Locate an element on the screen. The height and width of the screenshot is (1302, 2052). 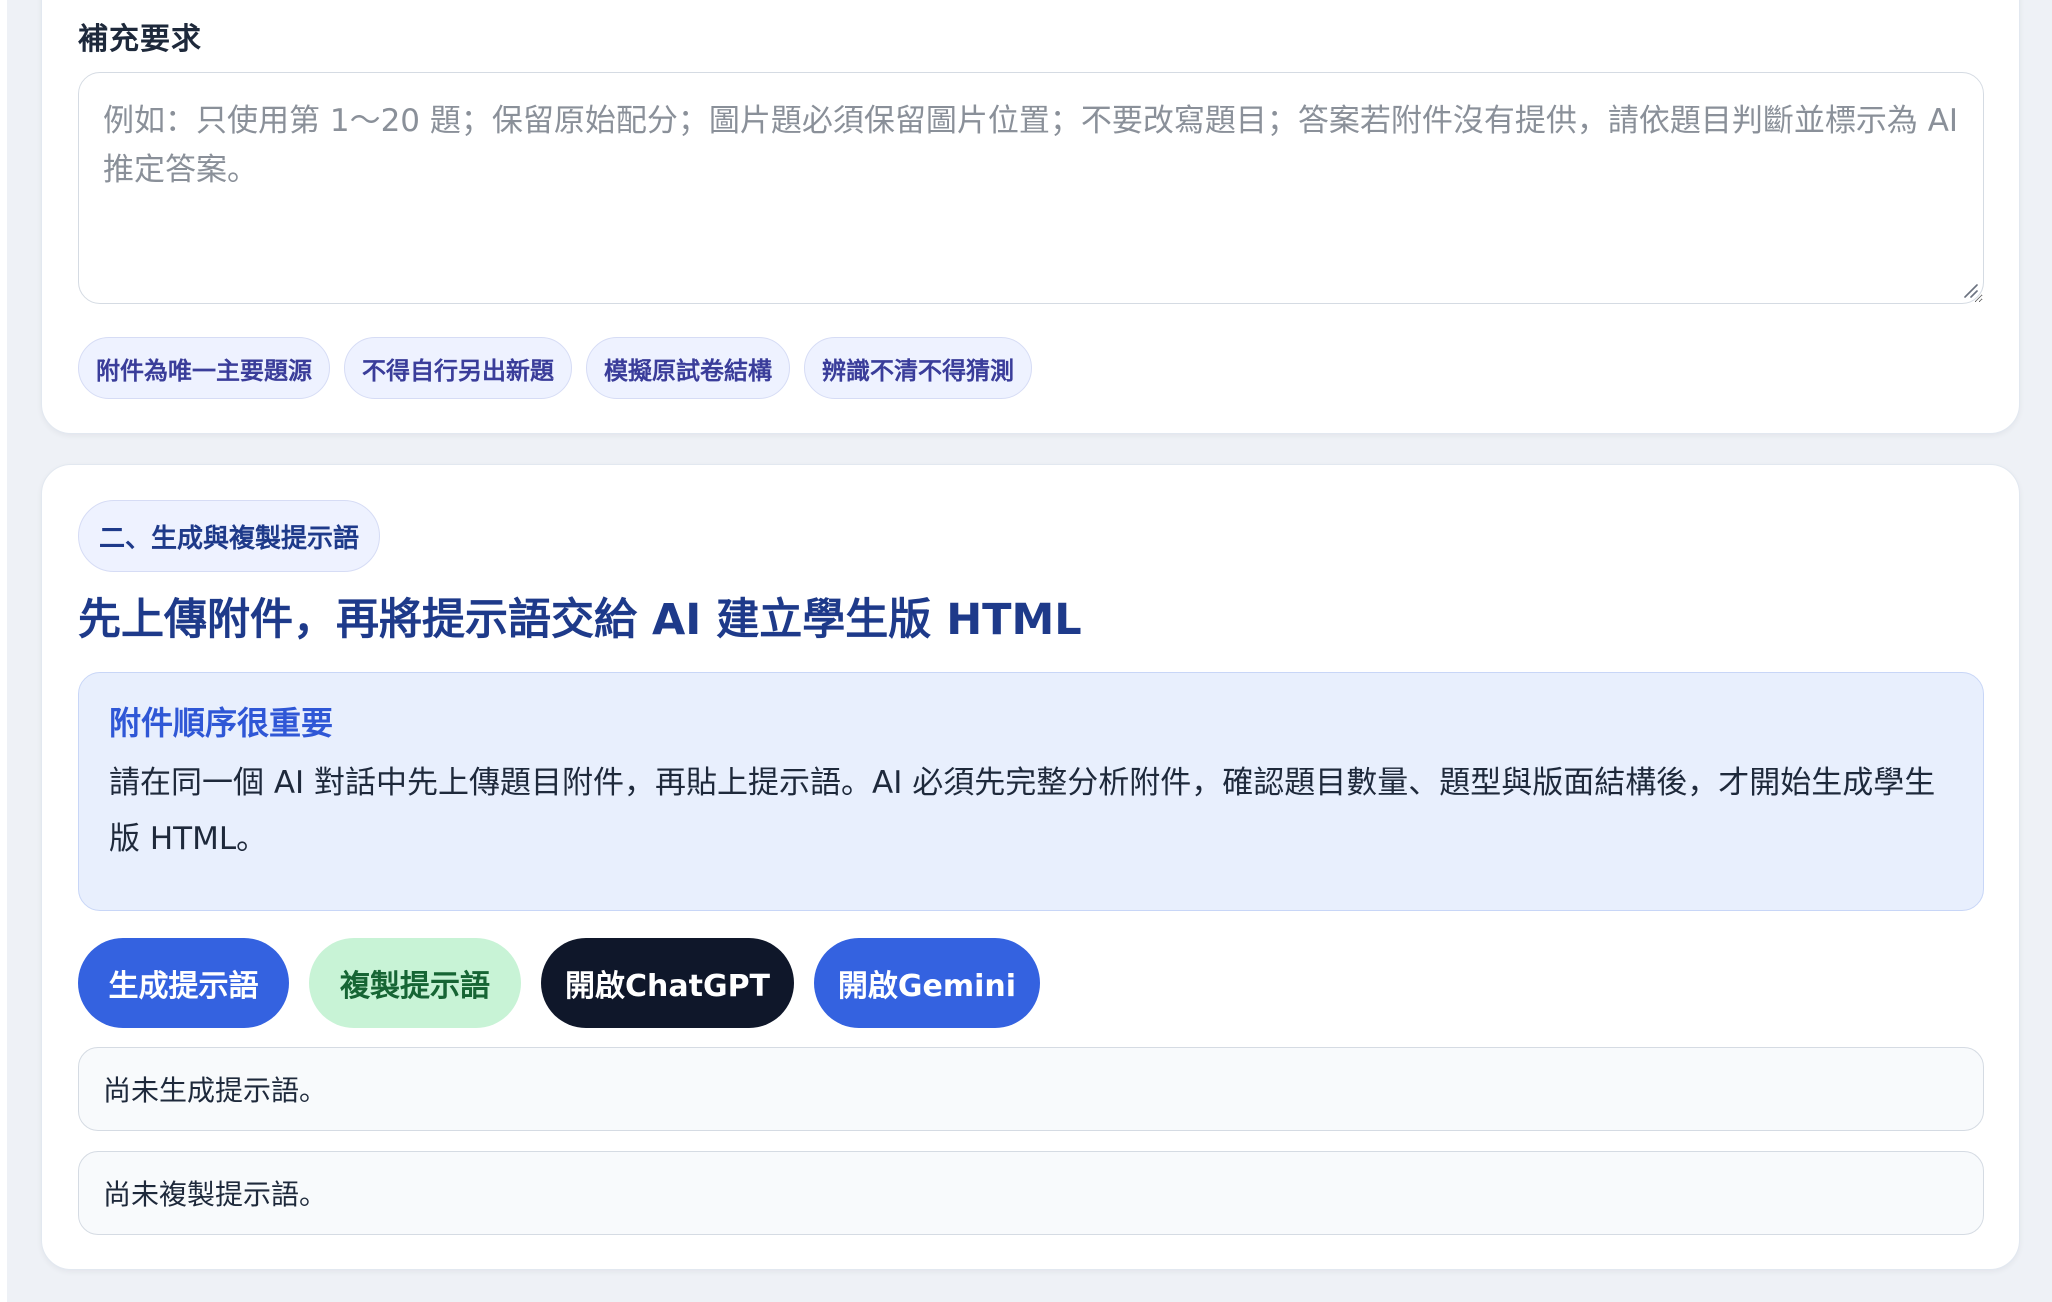
chip-mimic-exam-structure: 模擬原試卷結構 is located at coordinates (688, 368).